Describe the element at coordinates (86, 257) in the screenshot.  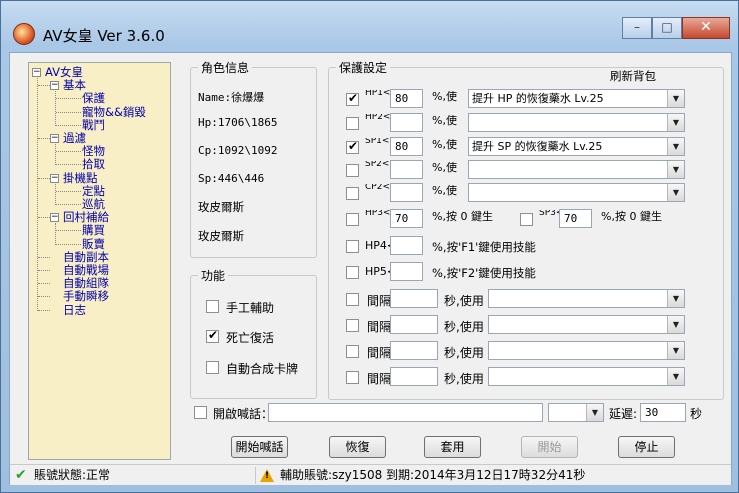
I see `tree-node: 自動副本` at that location.